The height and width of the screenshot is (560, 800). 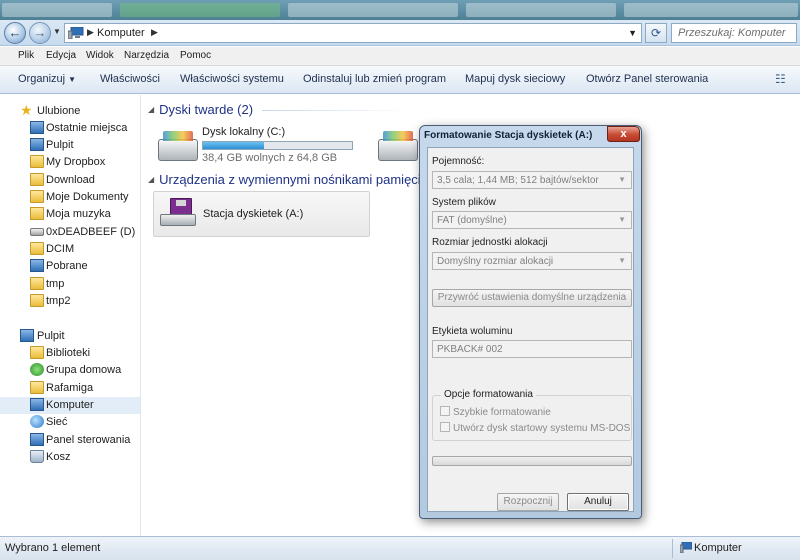 What do you see at coordinates (200, 109) in the screenshot?
I see `hard-disks-group-header: ◢ Dyski twarde (2)` at bounding box center [200, 109].